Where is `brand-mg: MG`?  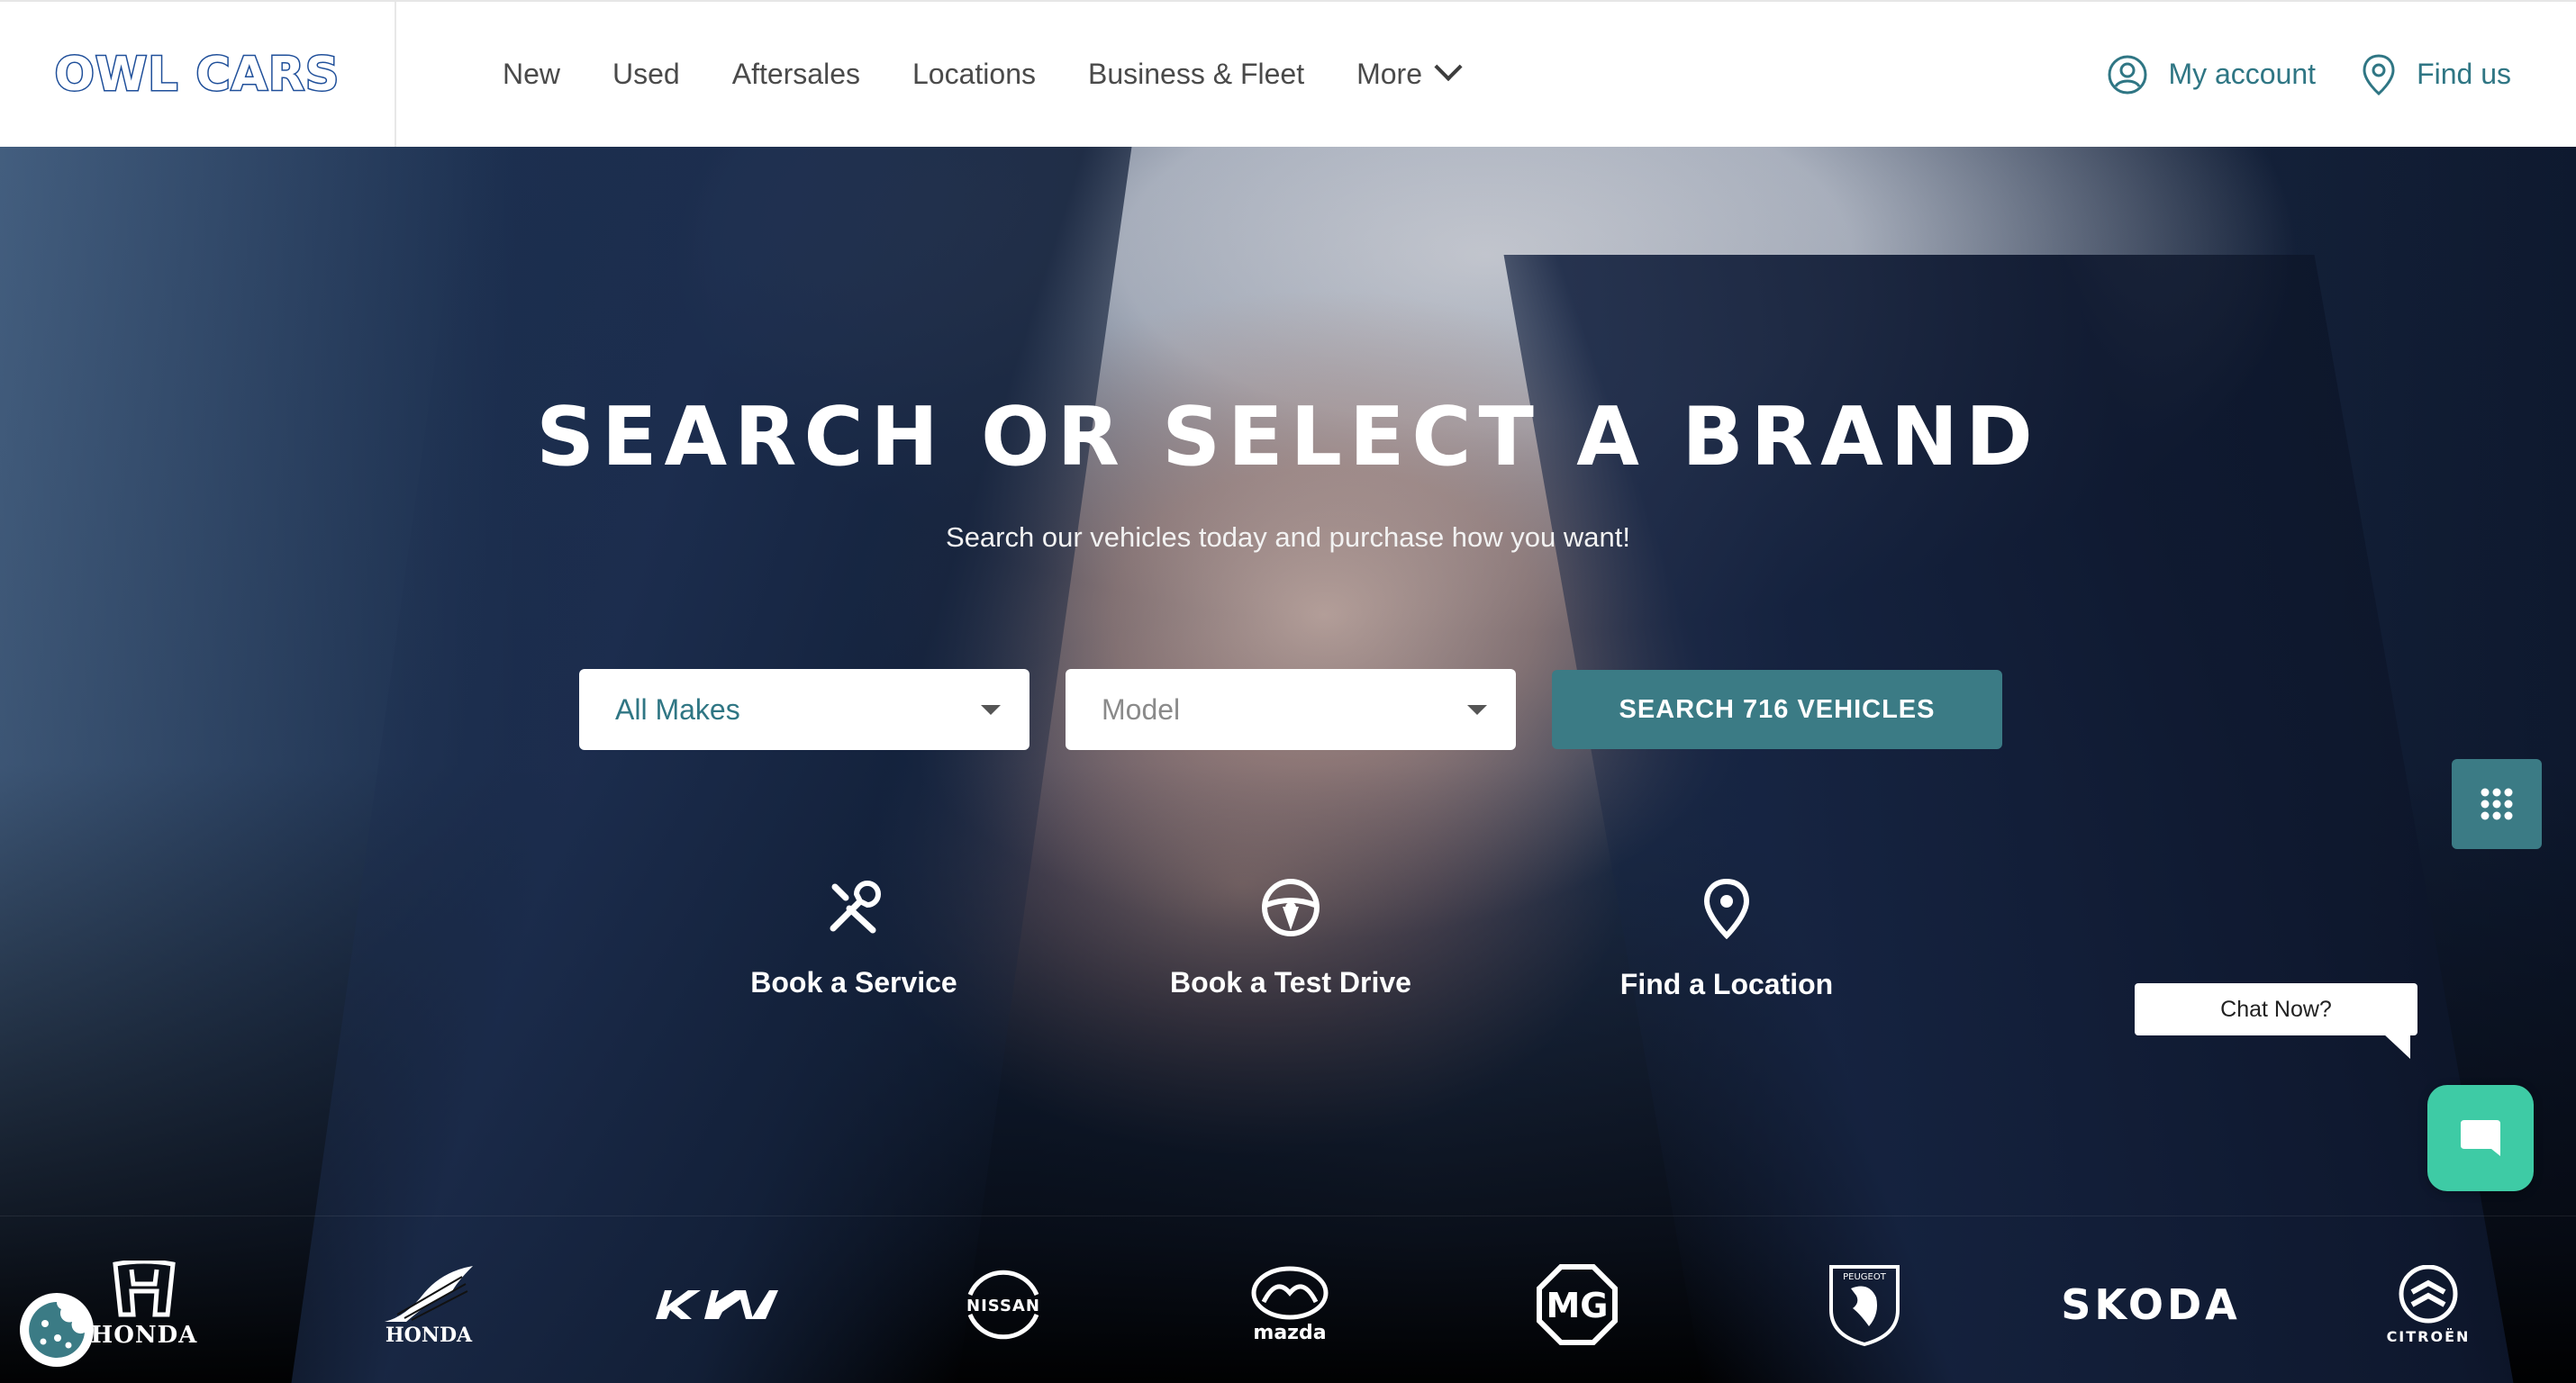
brand-mg: MG is located at coordinates (1577, 1305).